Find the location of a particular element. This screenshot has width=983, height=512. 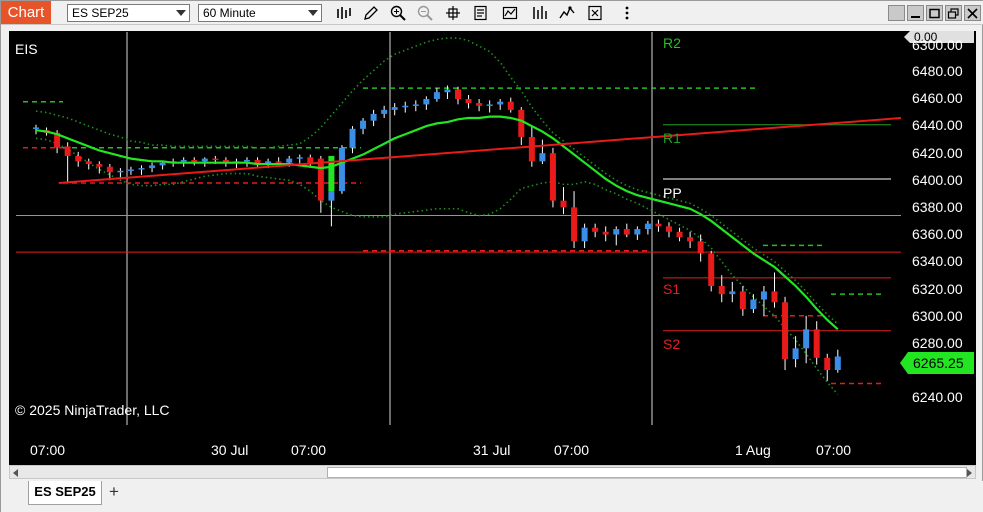

price-tick: 6240.00 is located at coordinates (937, 397).